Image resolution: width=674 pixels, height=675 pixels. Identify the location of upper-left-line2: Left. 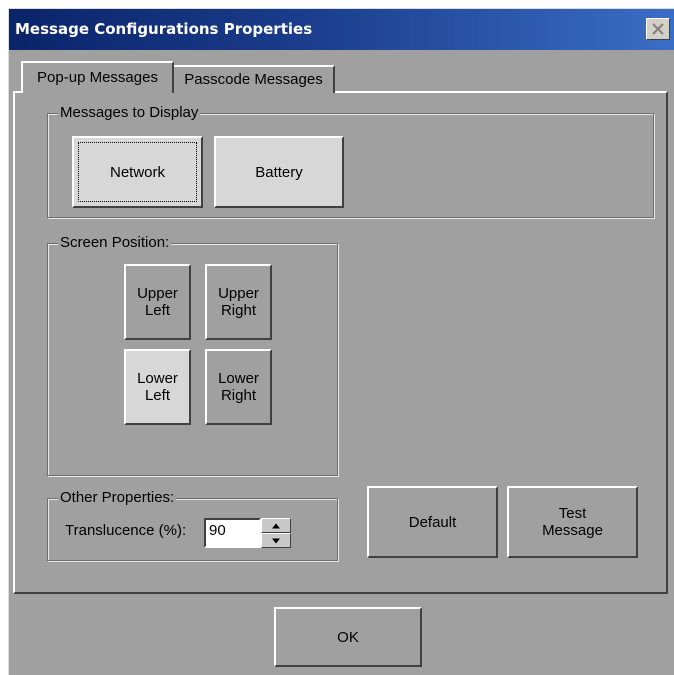
(157, 310).